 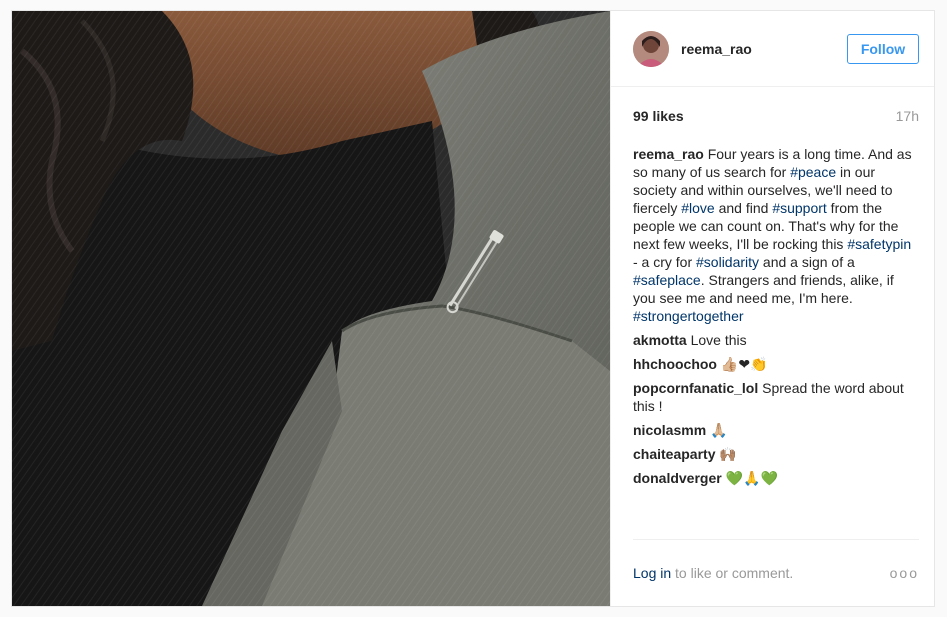 I want to click on hashtag-link: #safetypin, so click(x=879, y=244).